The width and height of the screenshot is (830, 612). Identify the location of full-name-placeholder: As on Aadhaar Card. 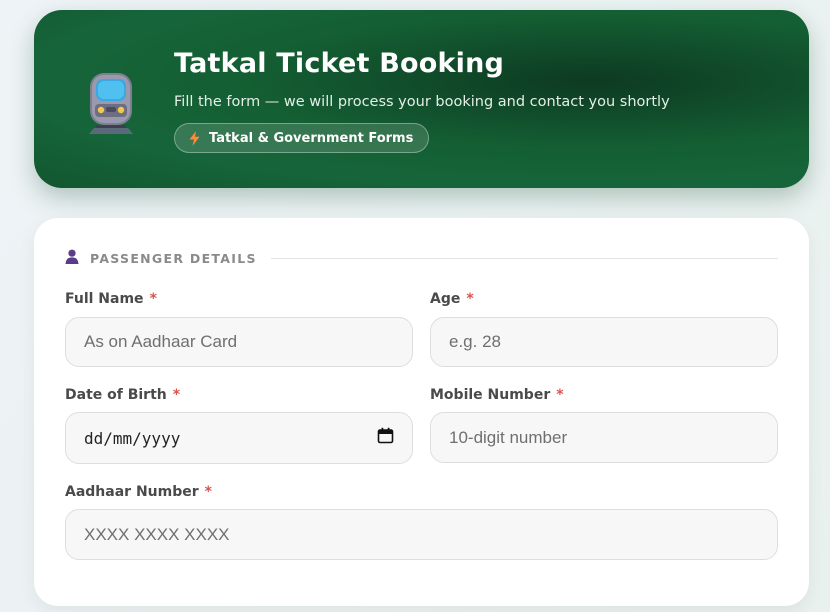
(161, 341).